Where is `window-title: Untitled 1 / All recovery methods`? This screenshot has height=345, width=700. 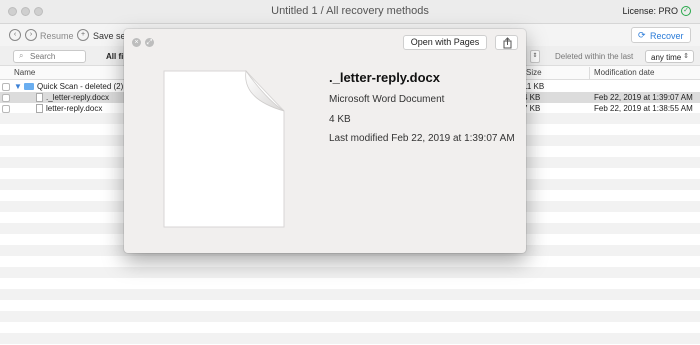 window-title: Untitled 1 / All recovery methods is located at coordinates (350, 11).